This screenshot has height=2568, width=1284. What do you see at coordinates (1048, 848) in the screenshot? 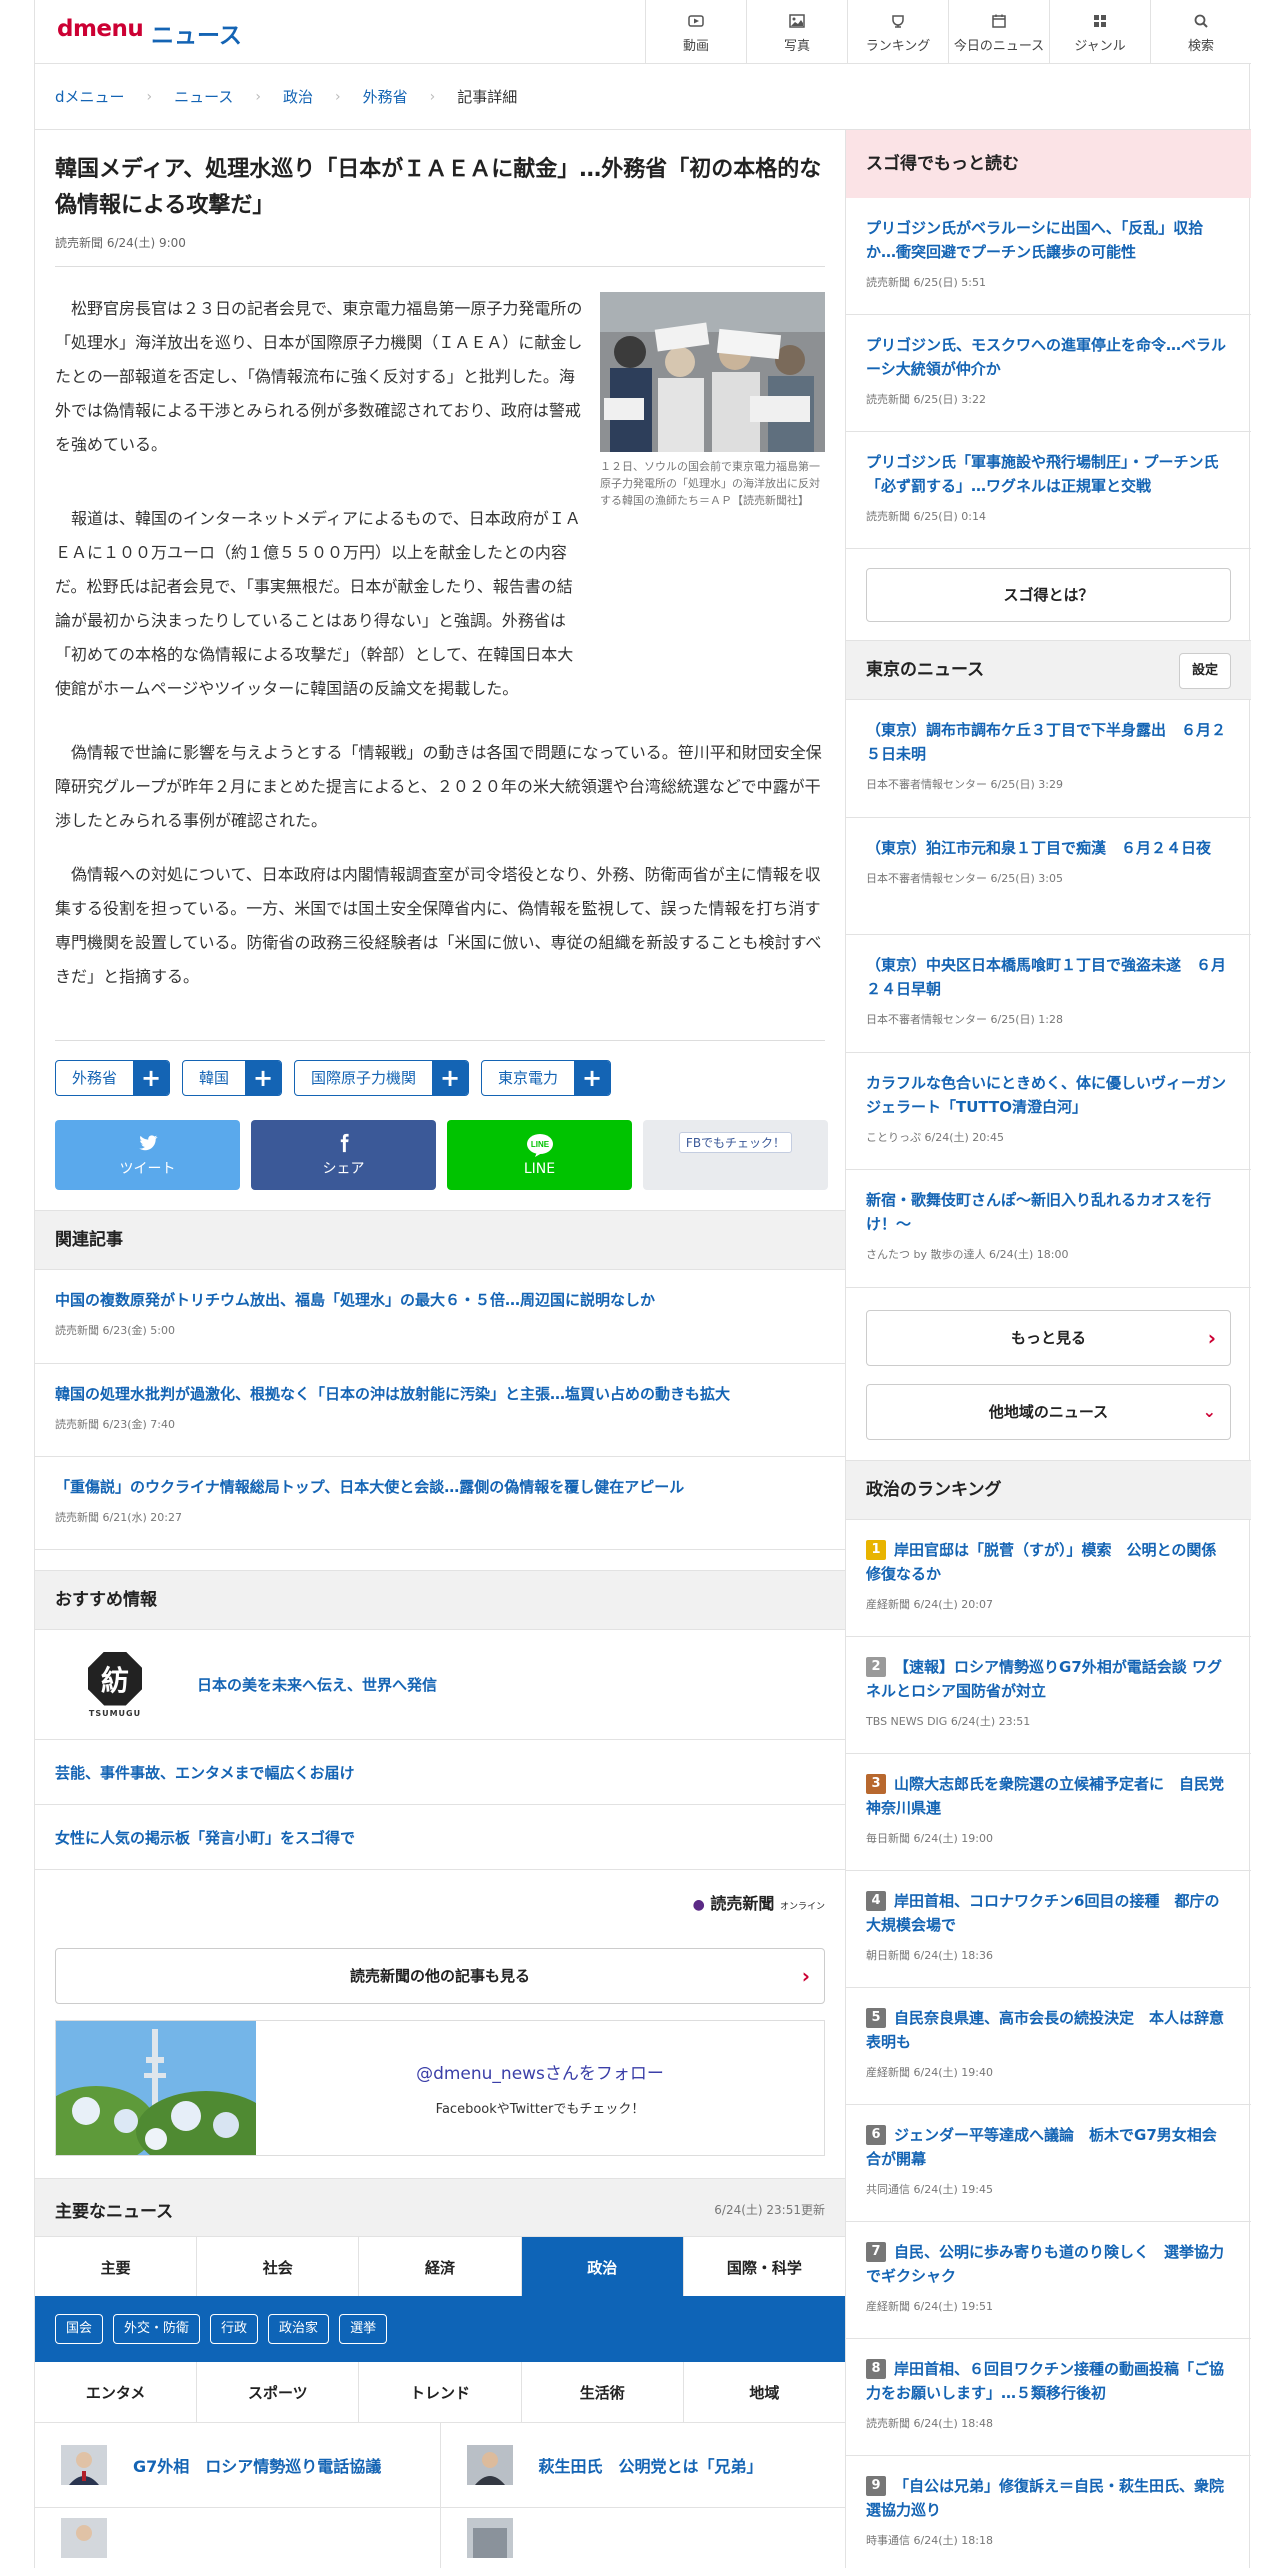
I see `tokyo-news-title: （東京）狛江市元和泉１丁目で痴漢 ６月２４日夜` at bounding box center [1048, 848].